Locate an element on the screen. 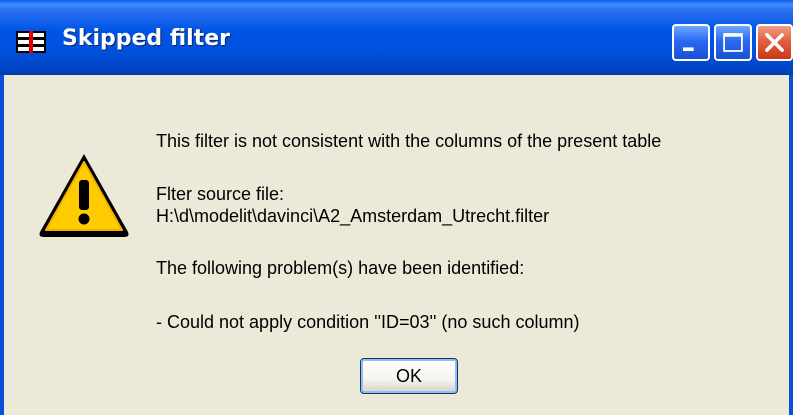 The height and width of the screenshot is (415, 793). minimize-button is located at coordinates (691, 42).